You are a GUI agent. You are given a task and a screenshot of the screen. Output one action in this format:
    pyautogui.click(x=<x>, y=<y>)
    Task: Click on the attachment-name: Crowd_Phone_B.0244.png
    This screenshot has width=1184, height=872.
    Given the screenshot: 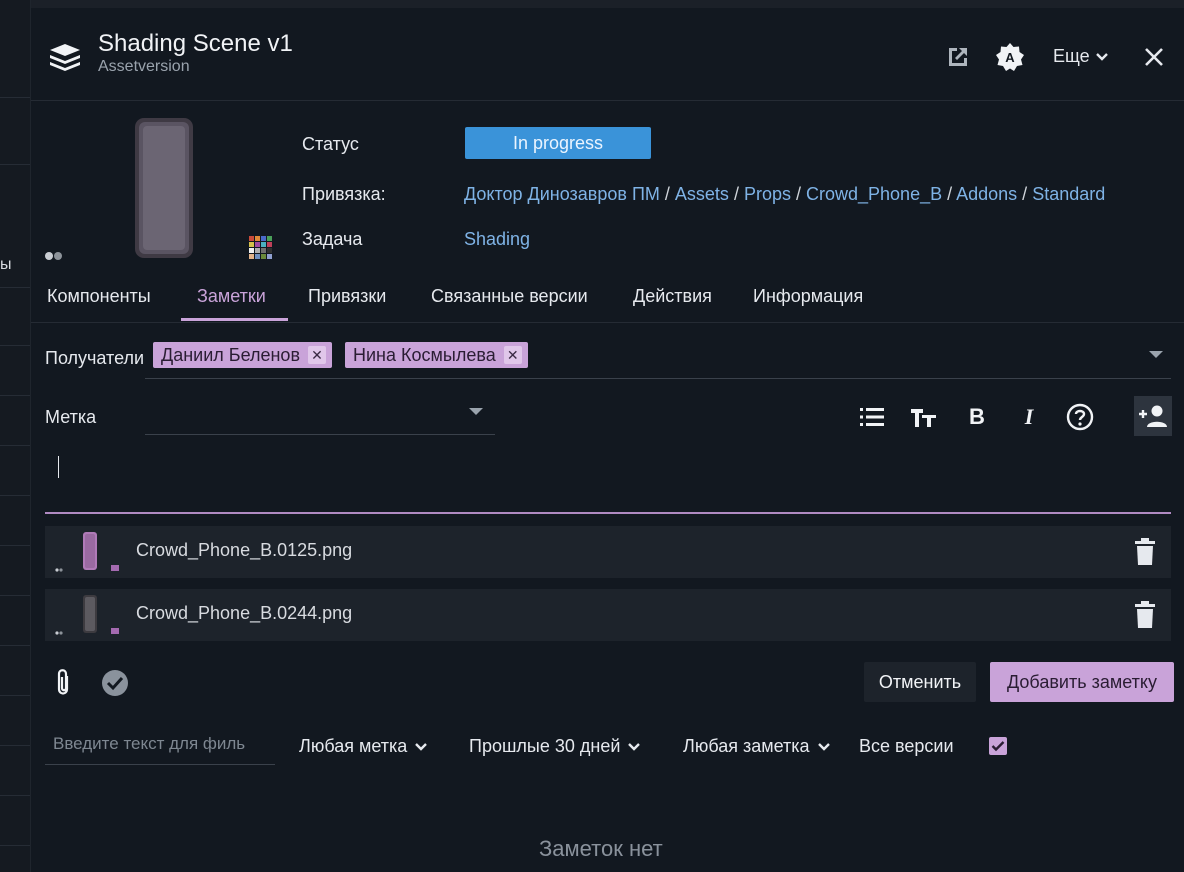 What is the action you would take?
    pyautogui.click(x=244, y=613)
    